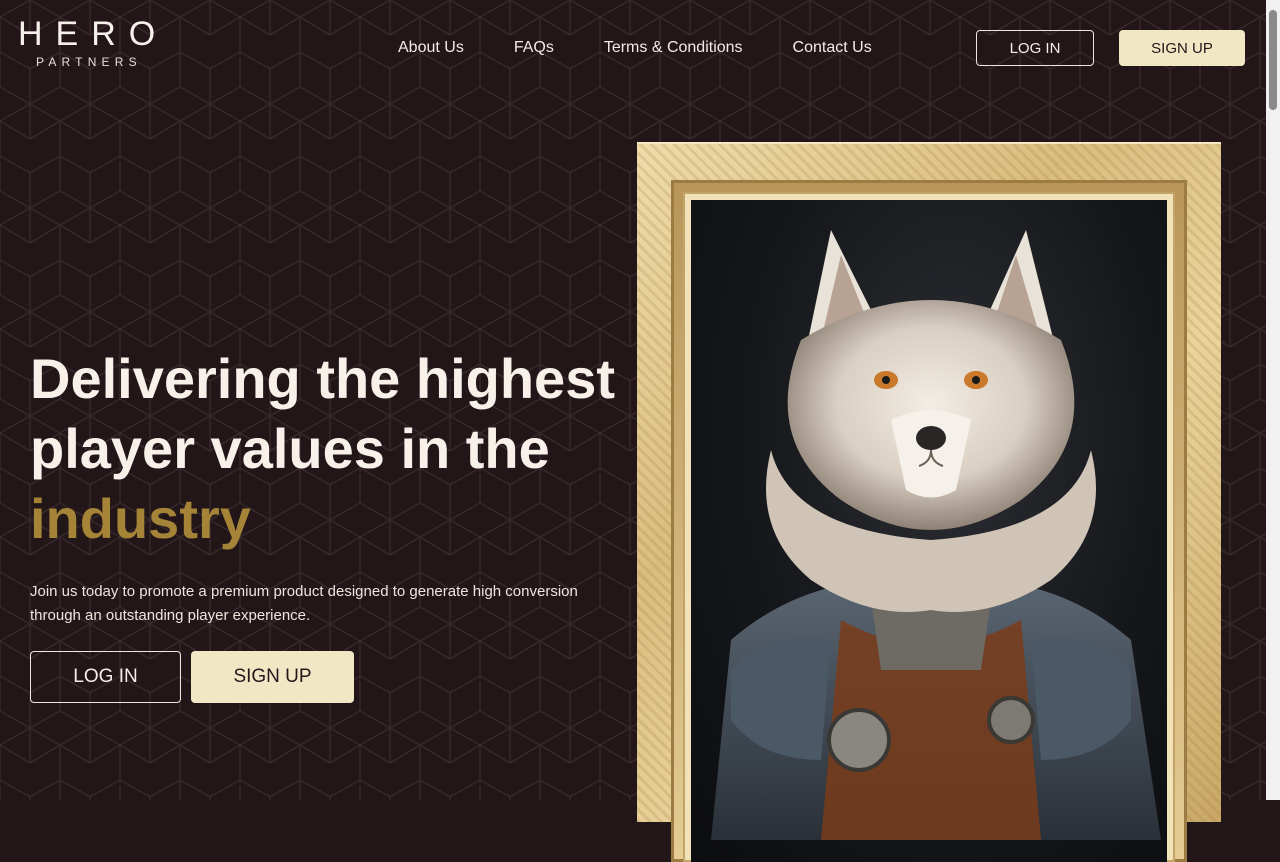 The image size is (1280, 862). Describe the element at coordinates (1035, 48) in the screenshot. I see `header-login-button: LOG IN` at that location.